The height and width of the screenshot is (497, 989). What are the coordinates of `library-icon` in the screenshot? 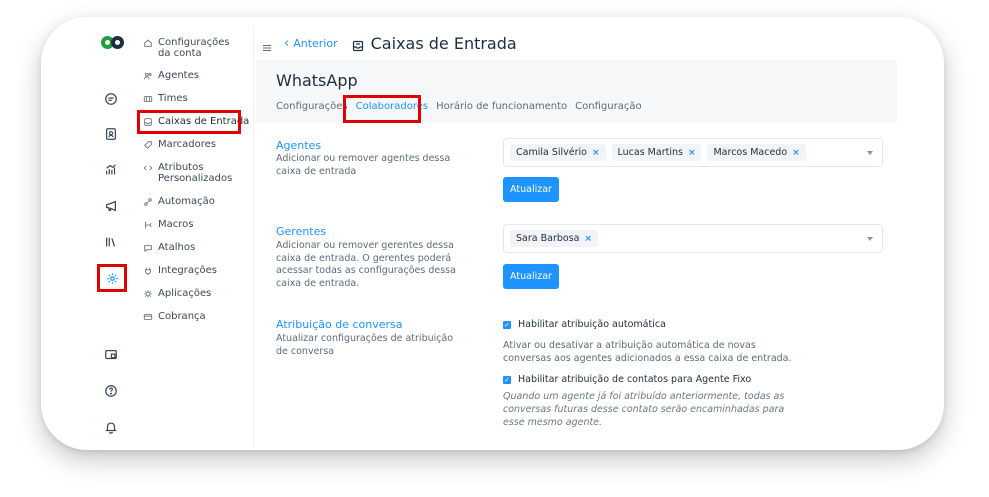 It's located at (111, 242).